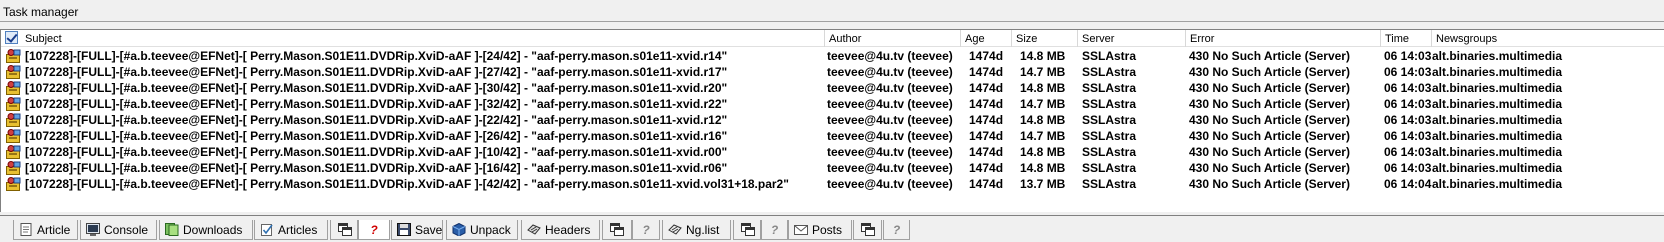  I want to click on envelope-icon, so click(801, 229).